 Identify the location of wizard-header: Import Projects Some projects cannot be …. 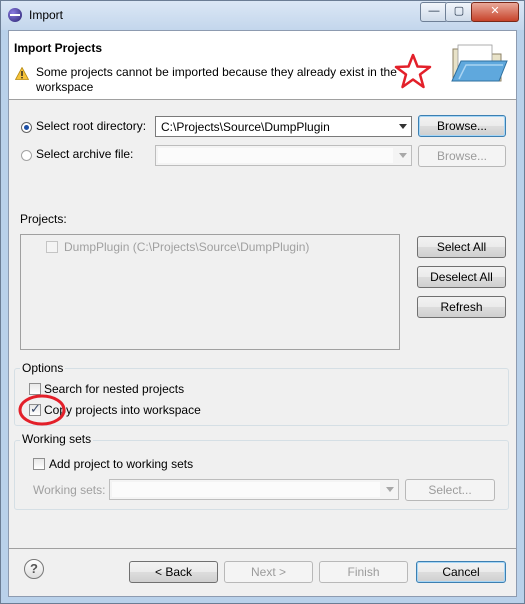
(262, 65).